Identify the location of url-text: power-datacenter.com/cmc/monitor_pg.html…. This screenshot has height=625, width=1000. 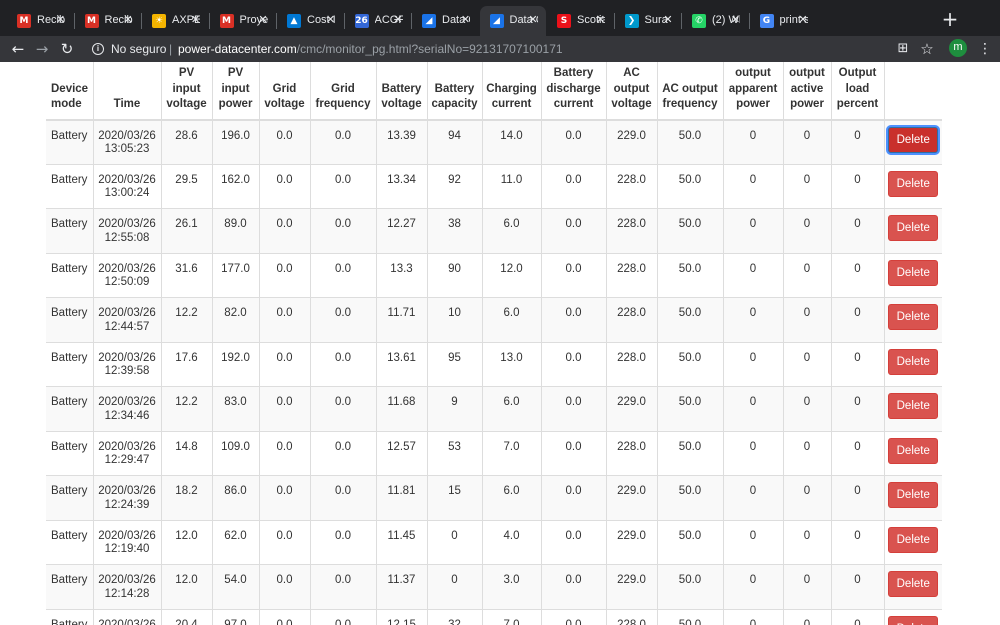
(370, 49).